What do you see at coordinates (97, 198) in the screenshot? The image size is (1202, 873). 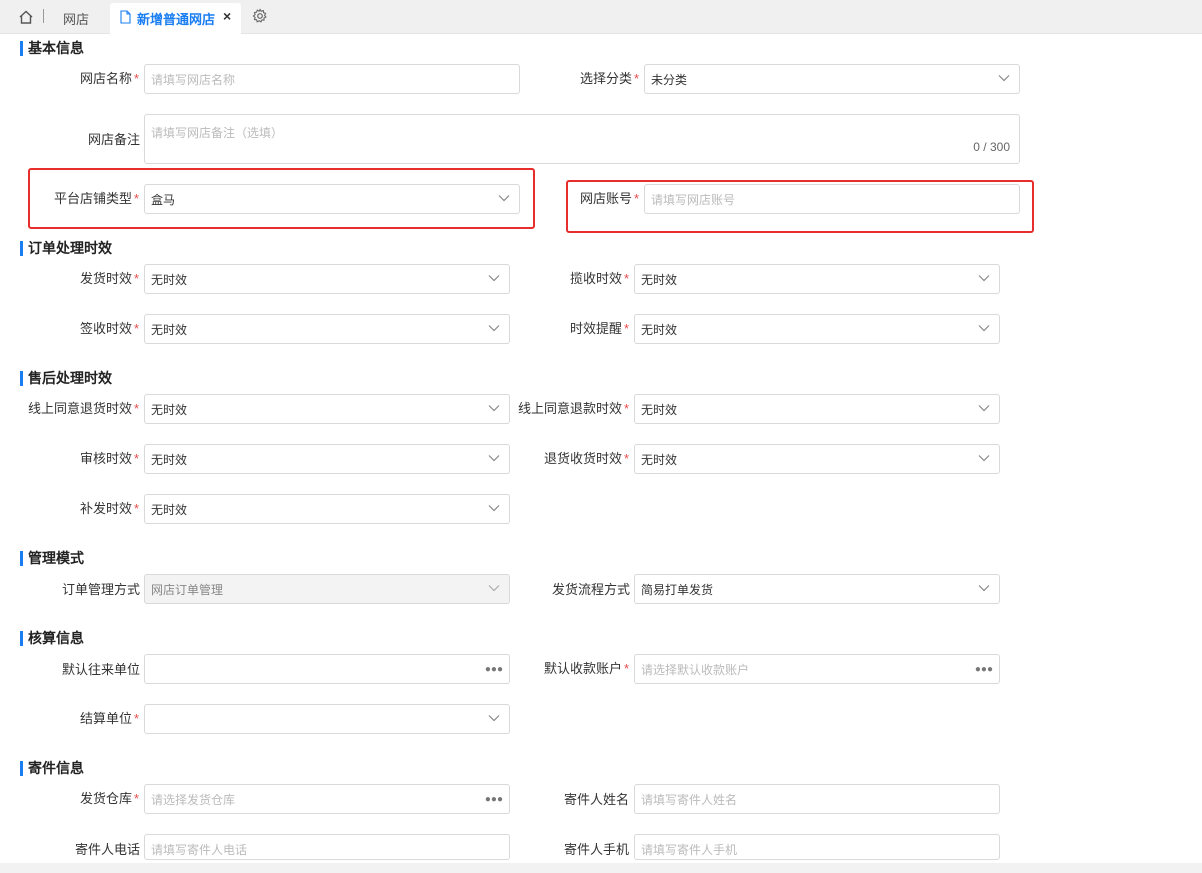 I see `platform-type-label: 平台店铺类型 *` at bounding box center [97, 198].